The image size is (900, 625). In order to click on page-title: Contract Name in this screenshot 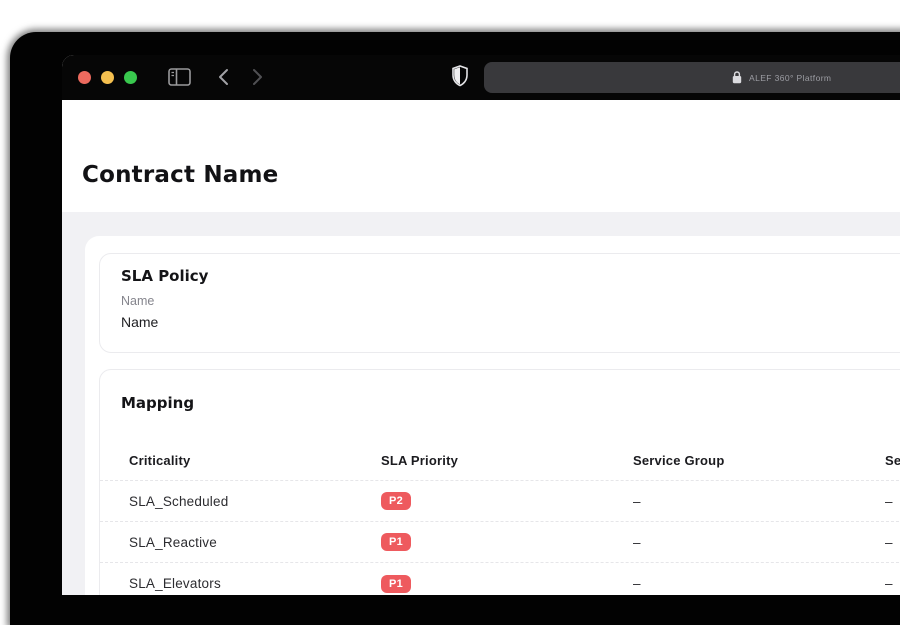, I will do `click(491, 175)`.